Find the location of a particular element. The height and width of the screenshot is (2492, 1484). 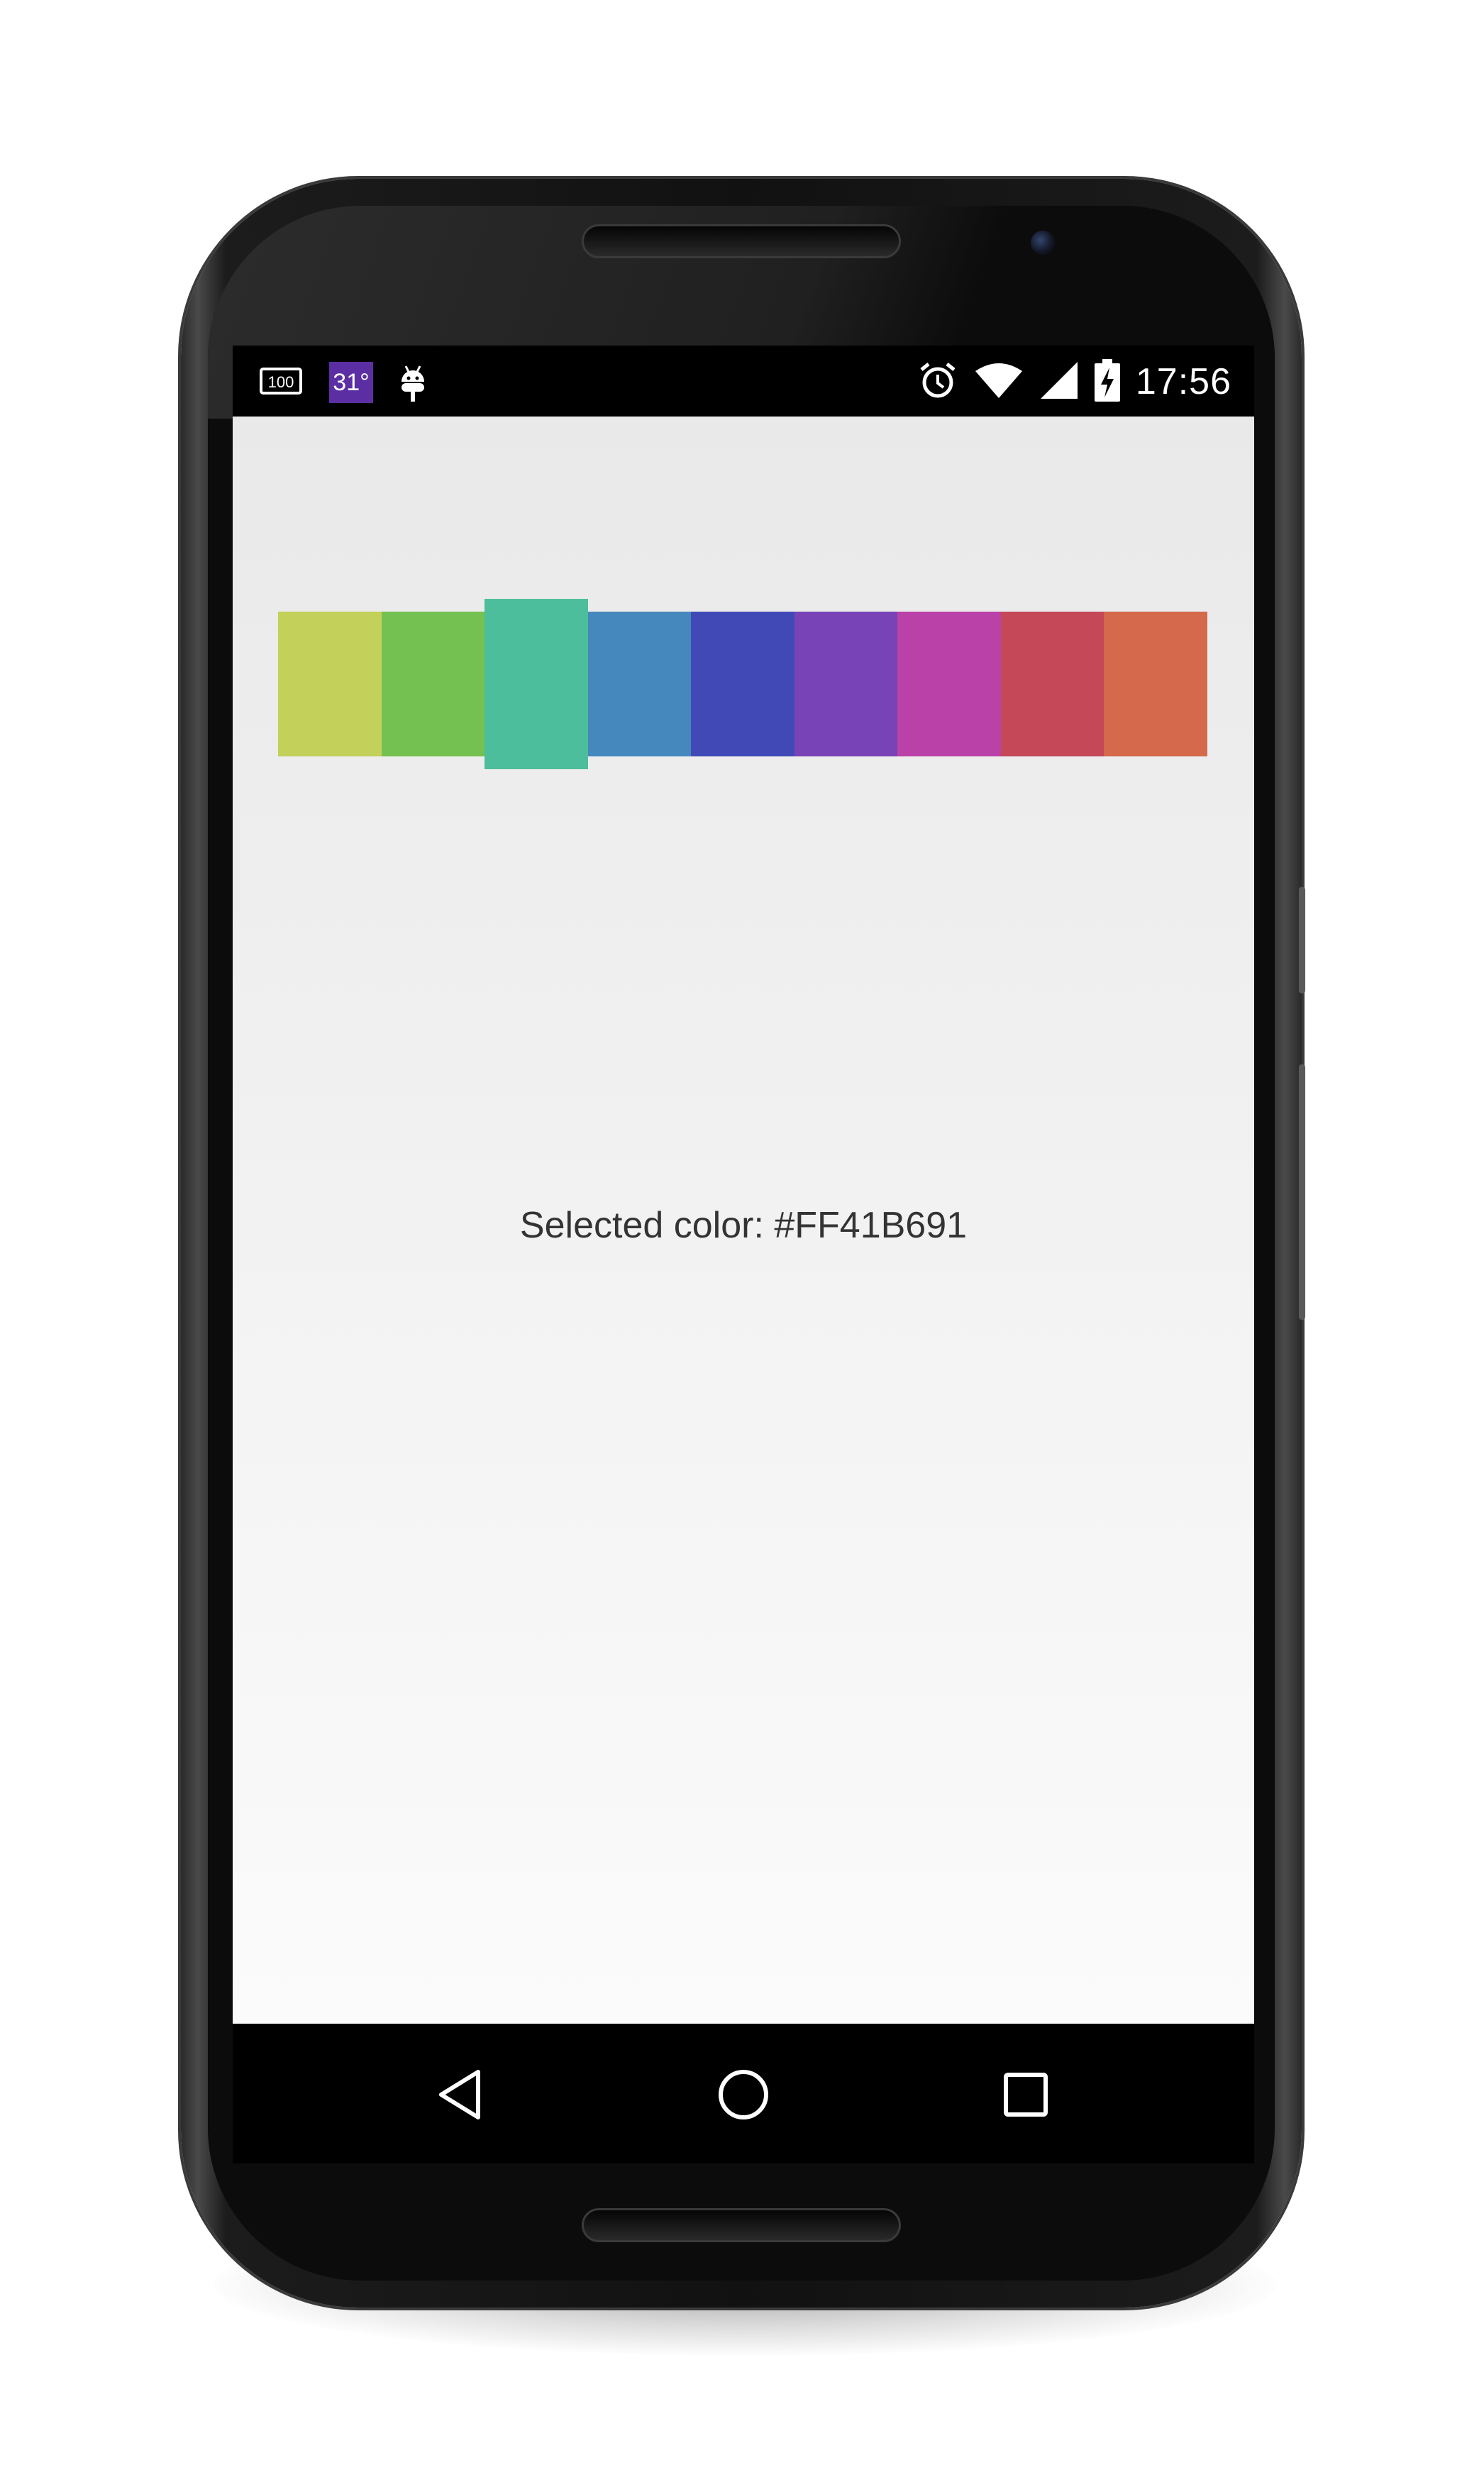

notification-icons: 100 31° is located at coordinates (343, 382).